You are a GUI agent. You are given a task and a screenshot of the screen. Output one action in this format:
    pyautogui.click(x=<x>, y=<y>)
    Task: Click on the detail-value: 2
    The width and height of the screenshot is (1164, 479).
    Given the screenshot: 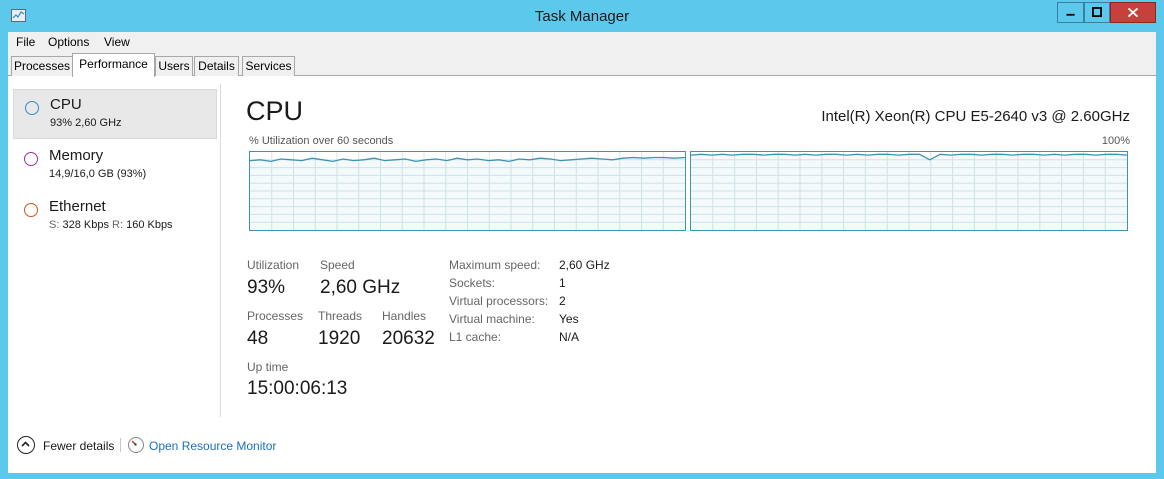 What is the action you would take?
    pyautogui.click(x=562, y=301)
    